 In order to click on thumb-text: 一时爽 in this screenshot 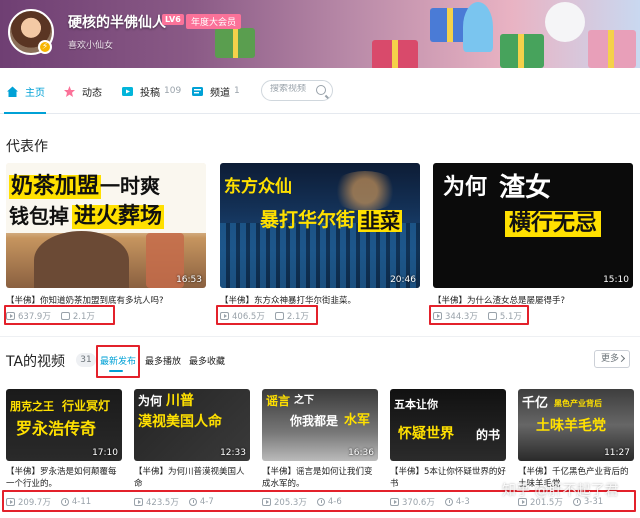, I will do `click(130, 186)`.